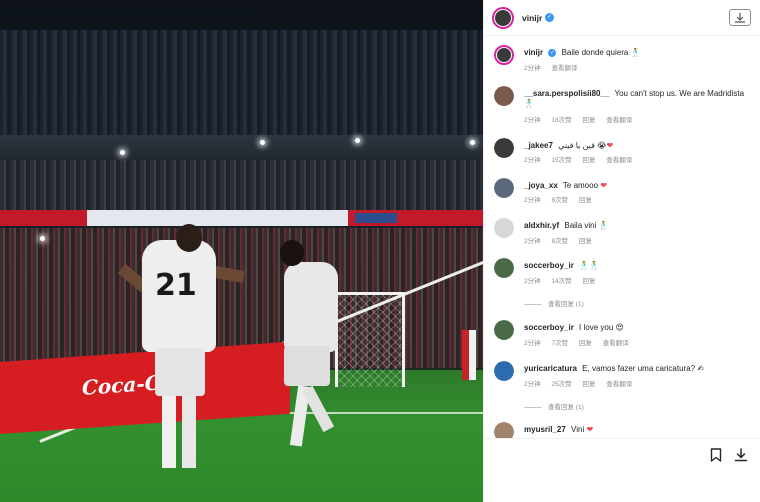 The width and height of the screenshot is (760, 502). What do you see at coordinates (561, 384) in the screenshot?
I see `comment-likes: 25次赞` at bounding box center [561, 384].